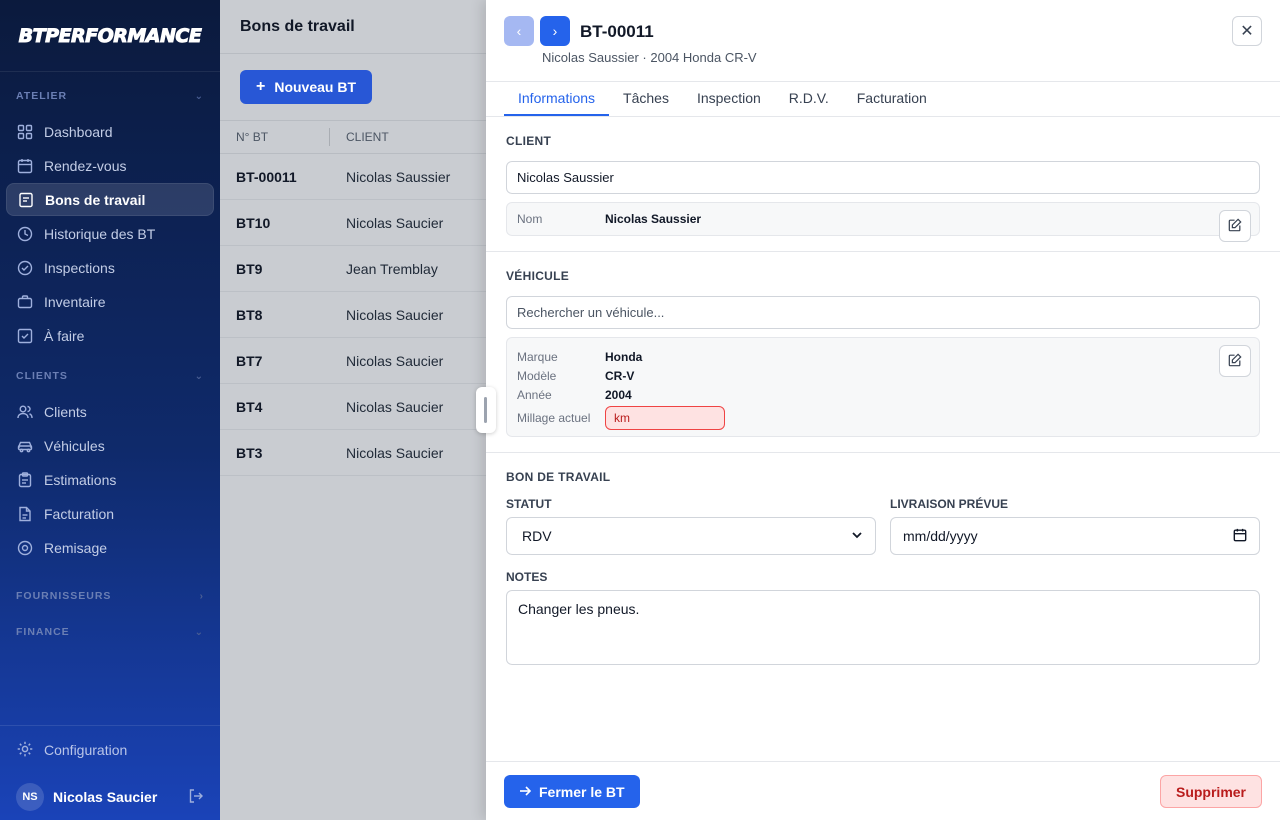 This screenshot has width=1280, height=820. I want to click on row-bt-number: BT7, so click(249, 360).